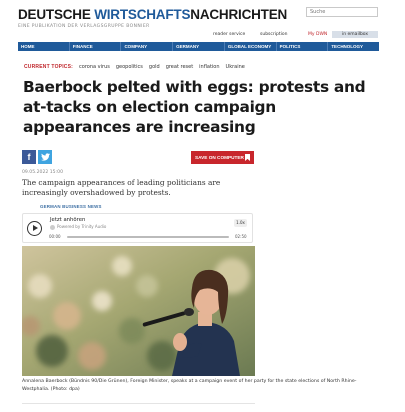 The height and width of the screenshot is (412, 405). I want to click on player-progress-bar, so click(148, 237).